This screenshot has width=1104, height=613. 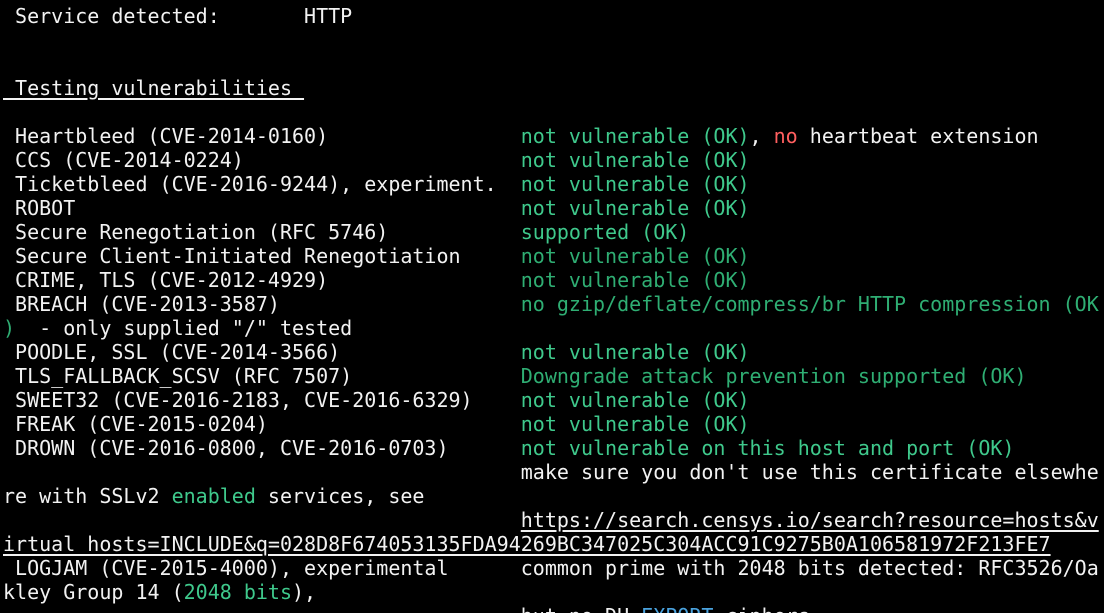 I want to click on terminal-text-segment: CRIME, TLS (CVE-2012-4929), so click(x=262, y=280).